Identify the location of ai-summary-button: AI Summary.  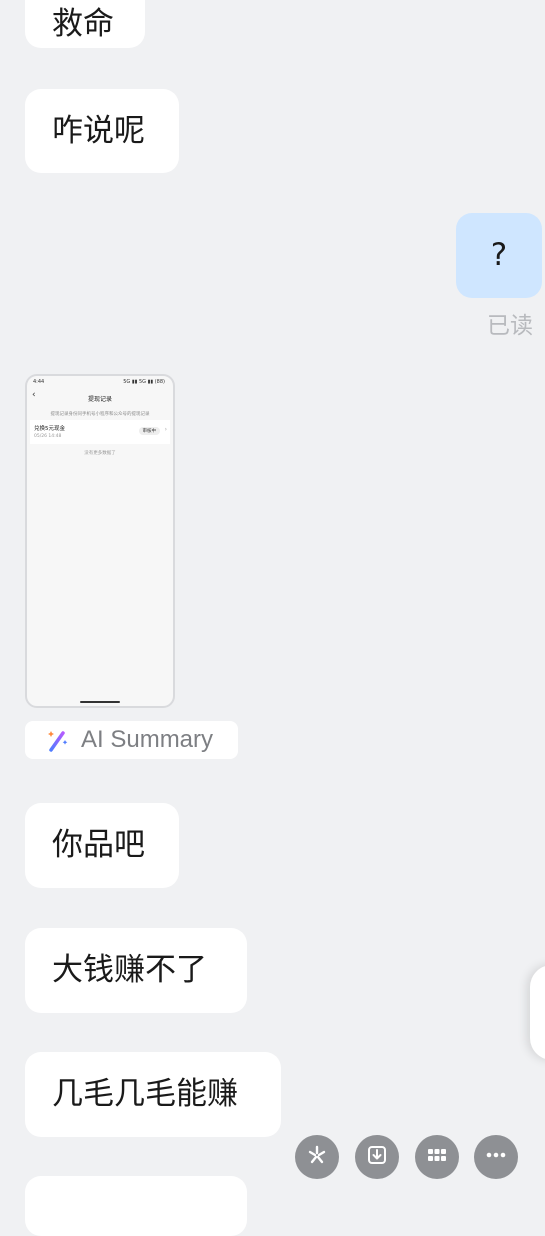
(131, 740).